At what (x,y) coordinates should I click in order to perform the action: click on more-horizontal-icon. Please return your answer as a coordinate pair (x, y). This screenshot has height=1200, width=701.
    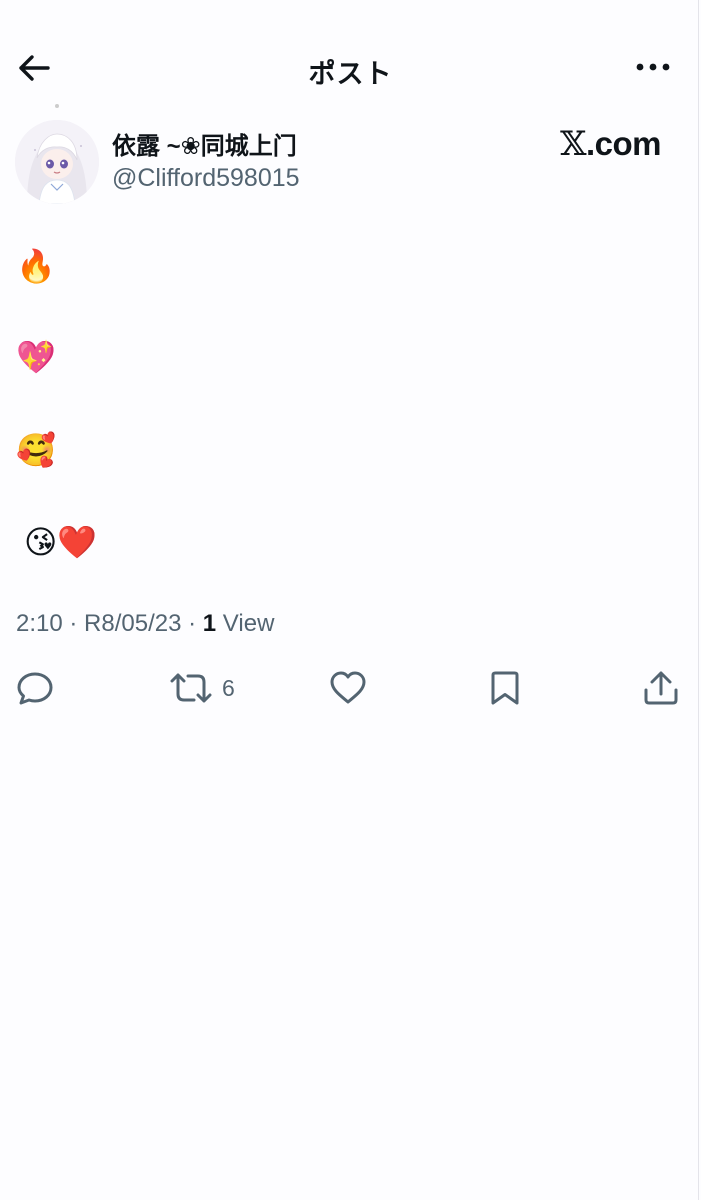
    Looking at the image, I should click on (653, 67).